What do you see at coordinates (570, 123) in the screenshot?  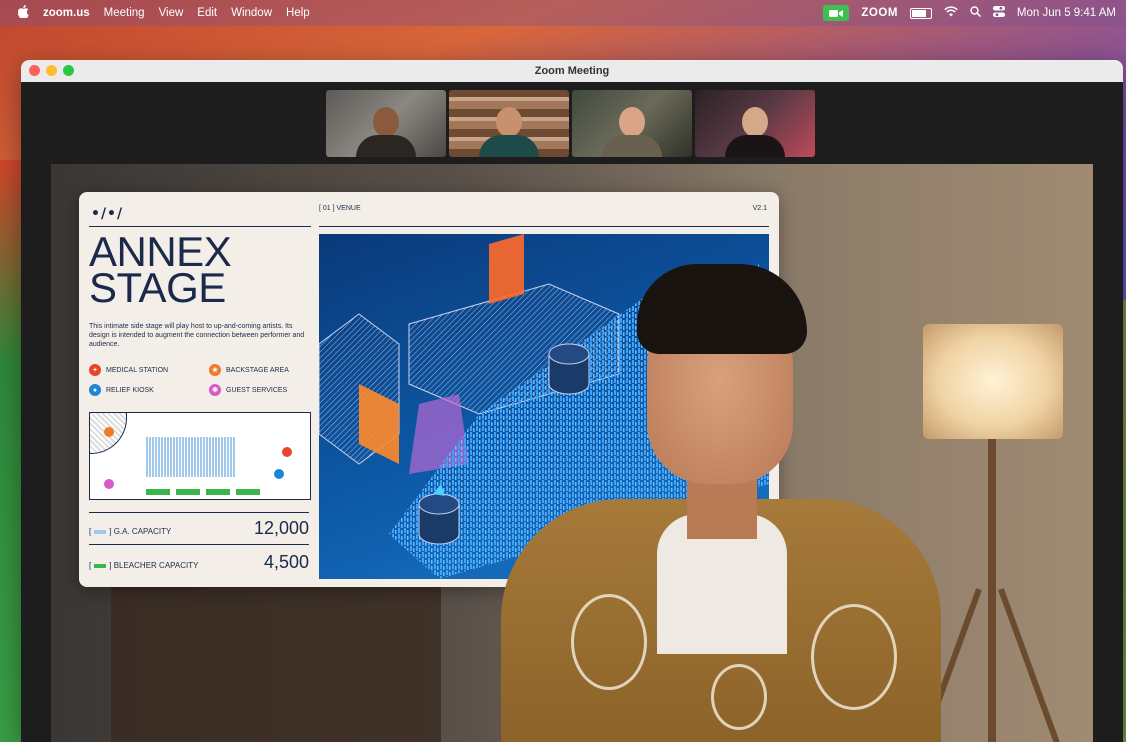 I see `participant-strip` at bounding box center [570, 123].